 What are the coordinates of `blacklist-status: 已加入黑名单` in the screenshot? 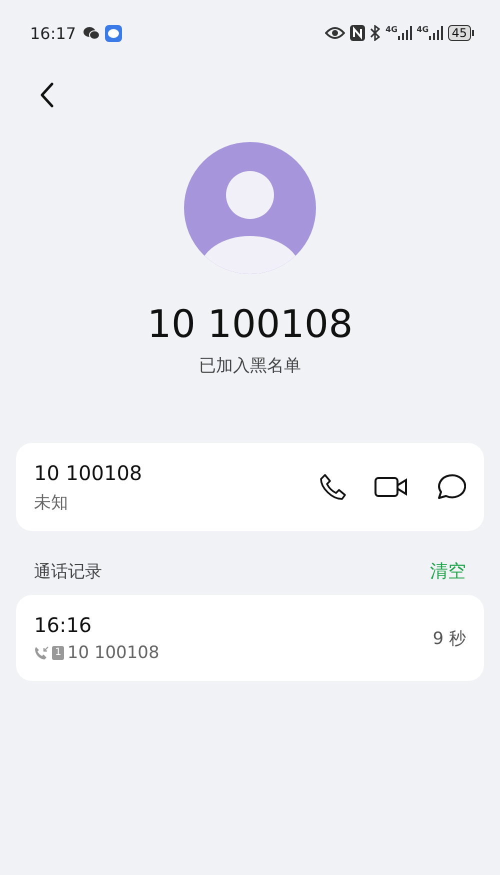 It's located at (250, 366).